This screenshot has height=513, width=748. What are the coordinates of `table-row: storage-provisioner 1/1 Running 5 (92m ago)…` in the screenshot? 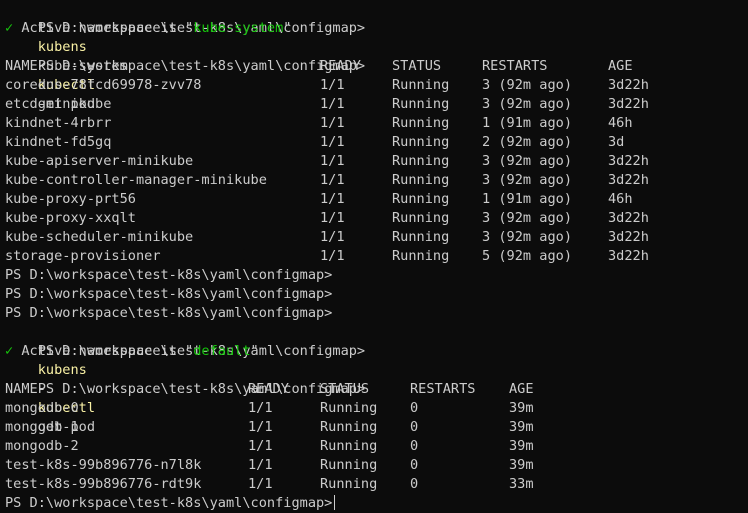 It's located at (374, 256).